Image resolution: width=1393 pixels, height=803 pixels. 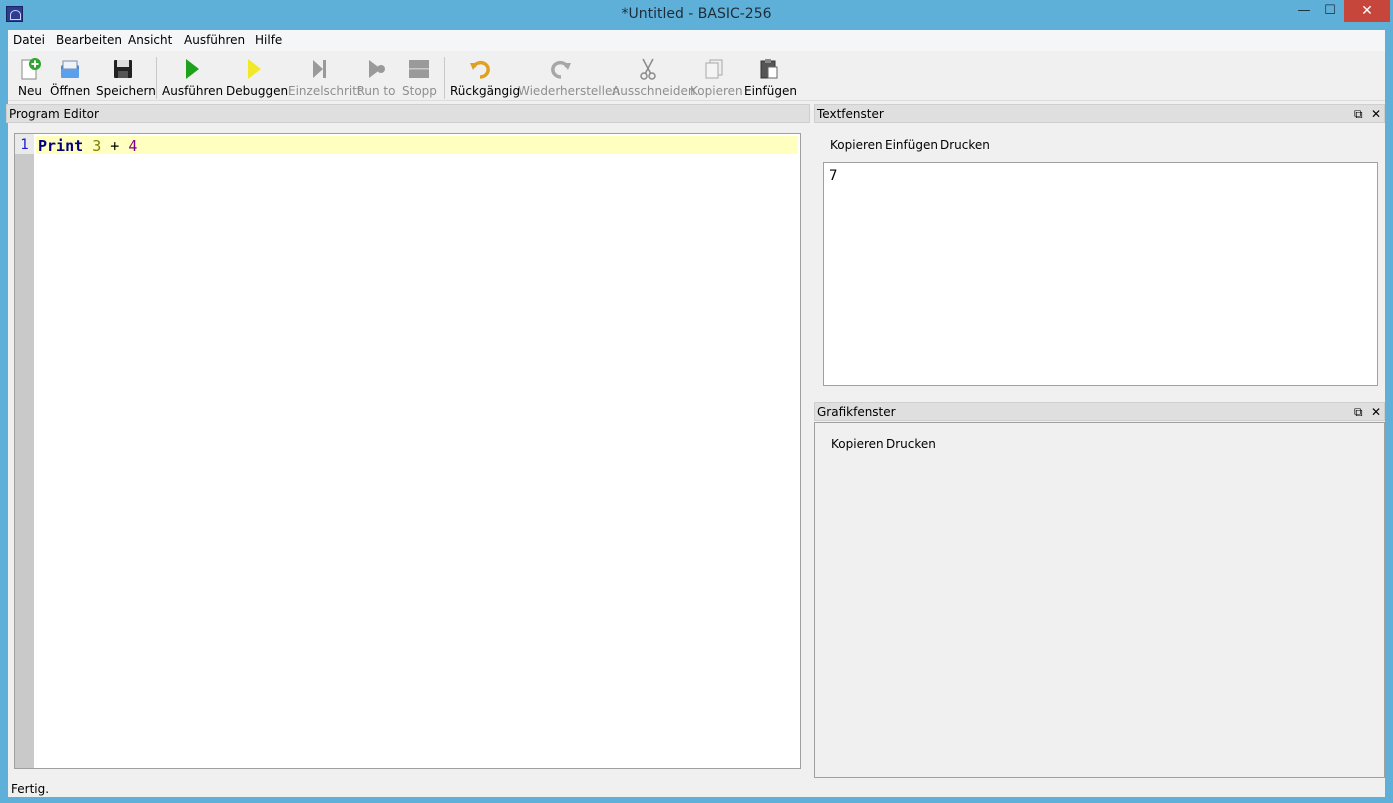 I want to click on code-operator: +, so click(x=115, y=146).